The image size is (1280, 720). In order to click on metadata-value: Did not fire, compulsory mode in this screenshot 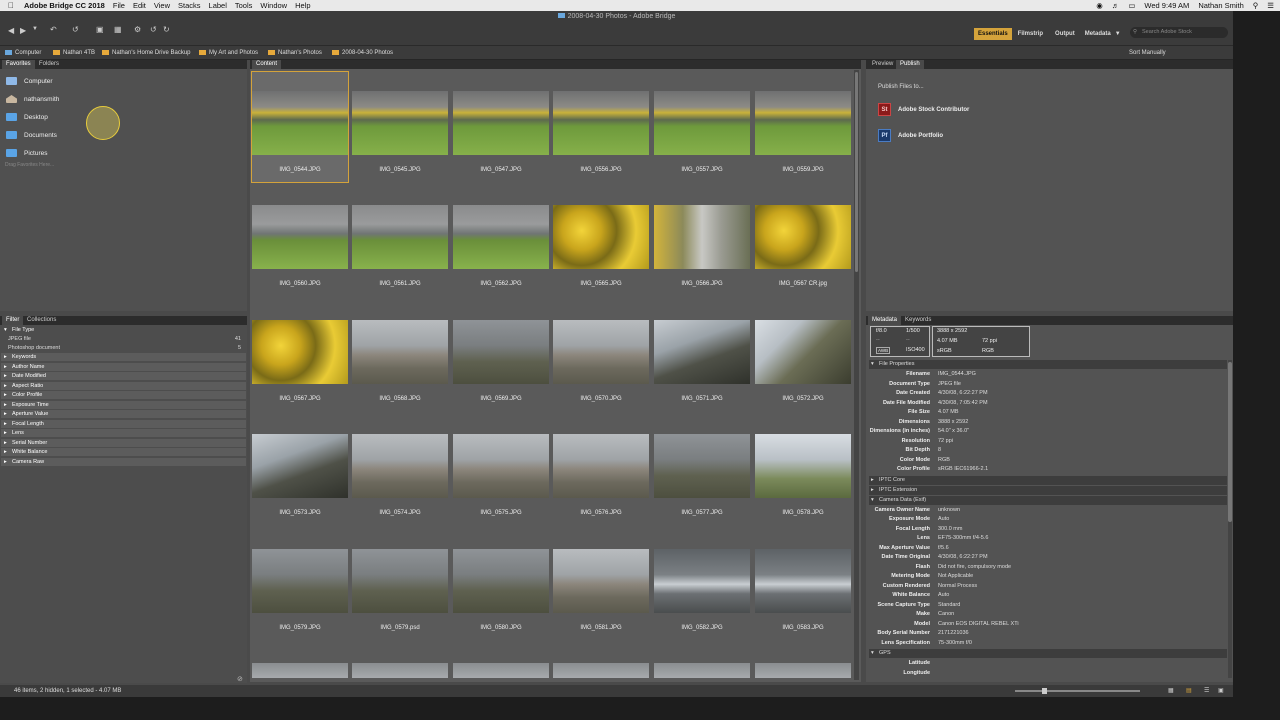, I will do `click(974, 568)`.